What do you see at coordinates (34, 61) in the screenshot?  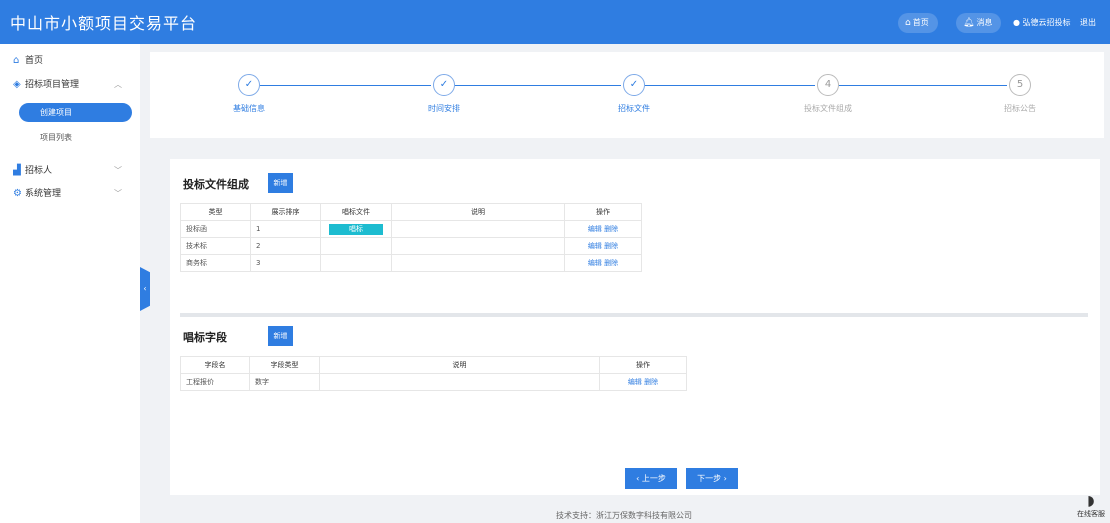 I see `sidebar-item-label: 首页` at bounding box center [34, 61].